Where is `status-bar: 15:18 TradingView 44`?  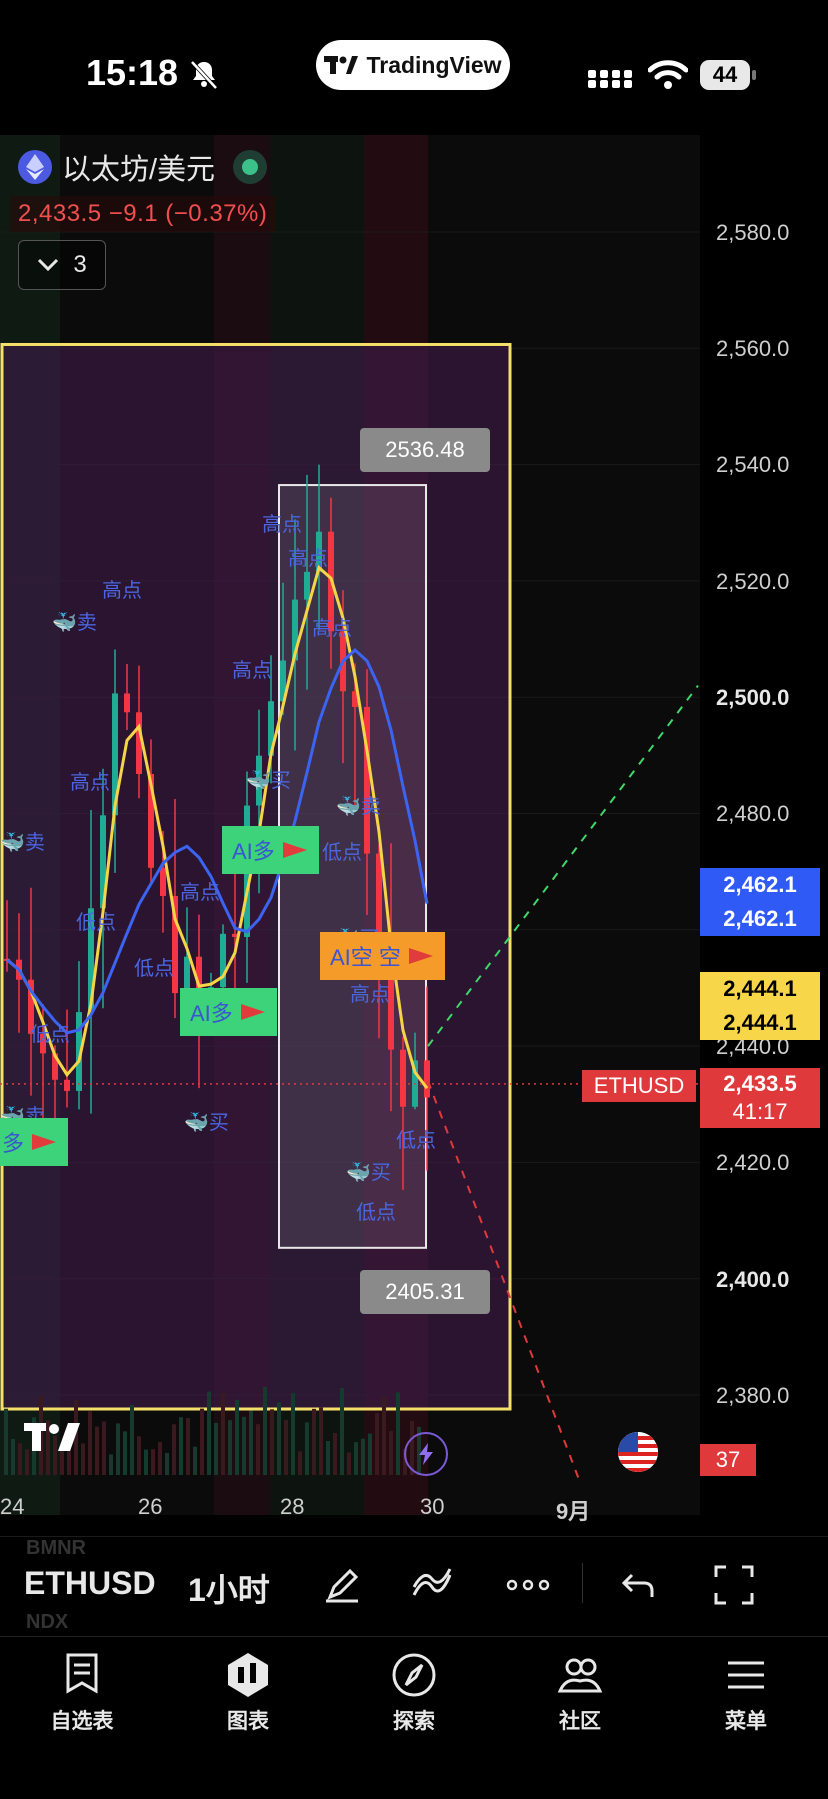
status-bar: 15:18 TradingView 44 is located at coordinates (414, 65).